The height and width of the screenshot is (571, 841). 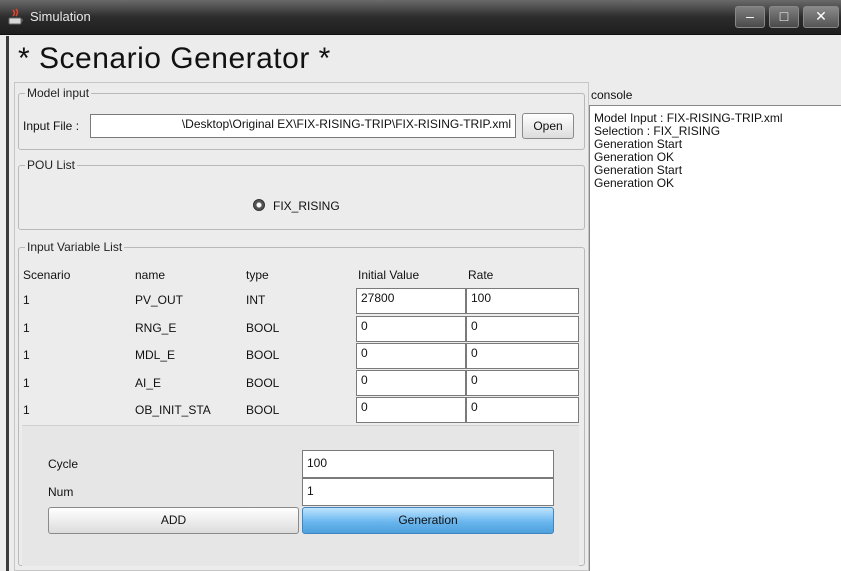 What do you see at coordinates (428, 492) in the screenshot?
I see `num-input: 1` at bounding box center [428, 492].